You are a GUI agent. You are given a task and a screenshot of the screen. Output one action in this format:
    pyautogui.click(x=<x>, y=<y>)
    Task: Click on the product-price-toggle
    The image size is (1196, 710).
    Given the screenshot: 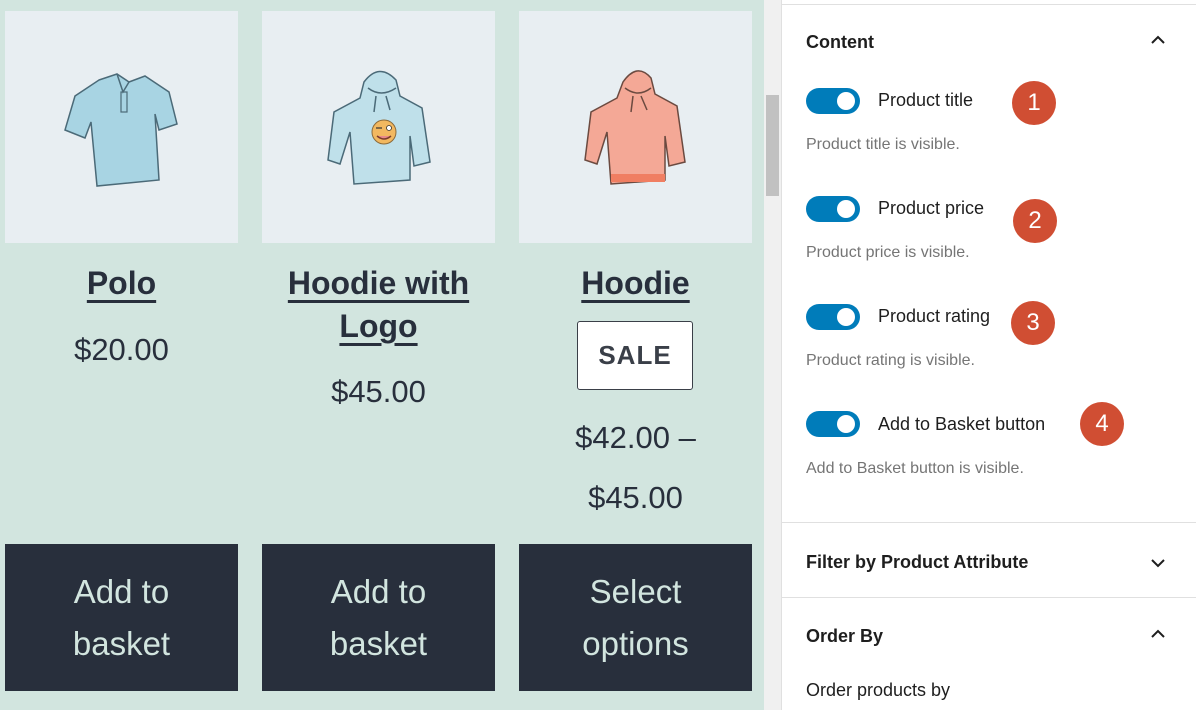 What is the action you would take?
    pyautogui.click(x=833, y=209)
    